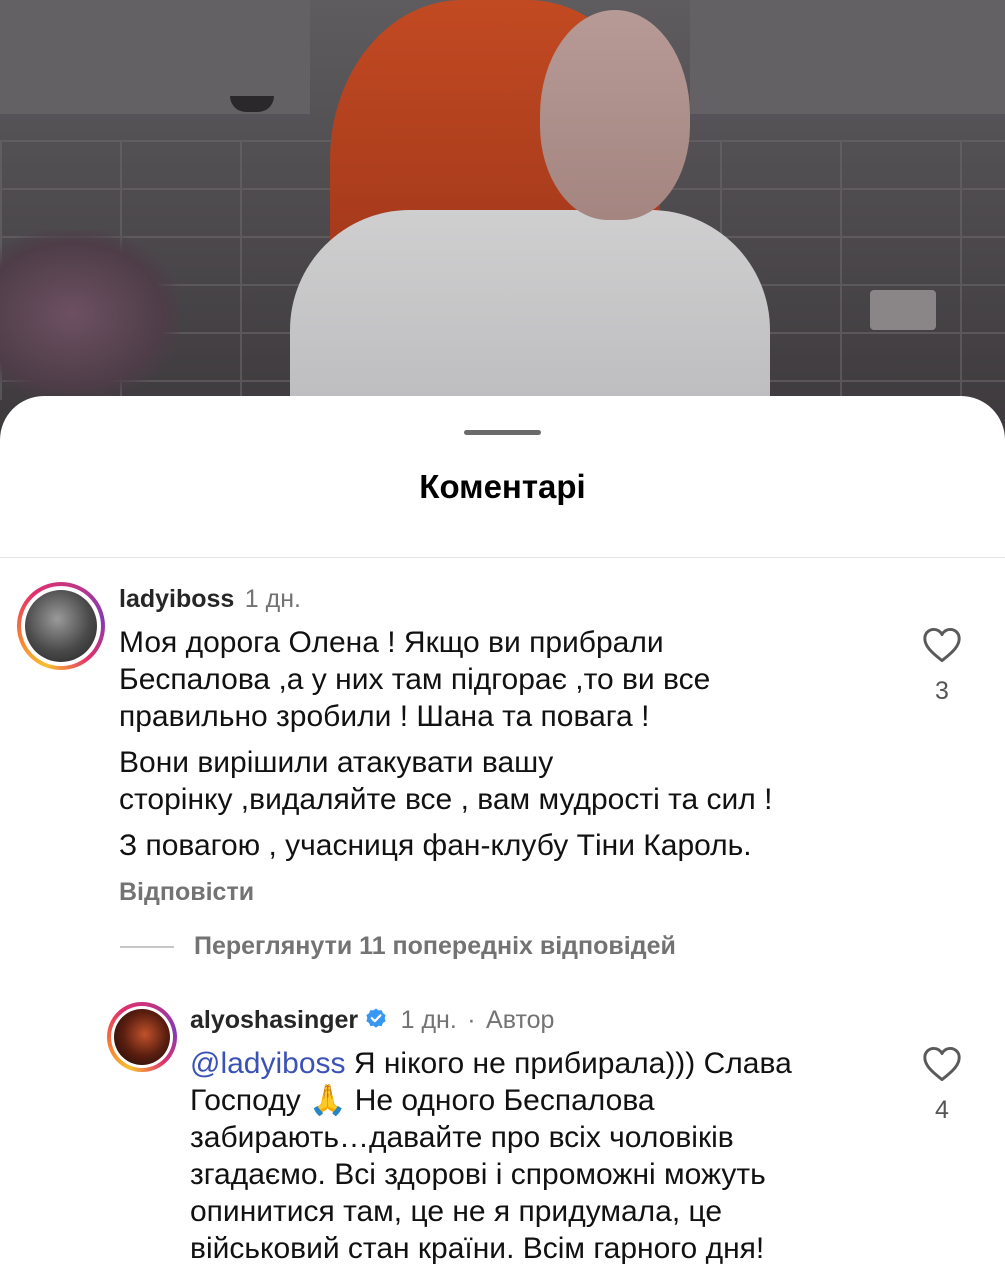  What do you see at coordinates (942, 691) in the screenshot?
I see `like-count: 3` at bounding box center [942, 691].